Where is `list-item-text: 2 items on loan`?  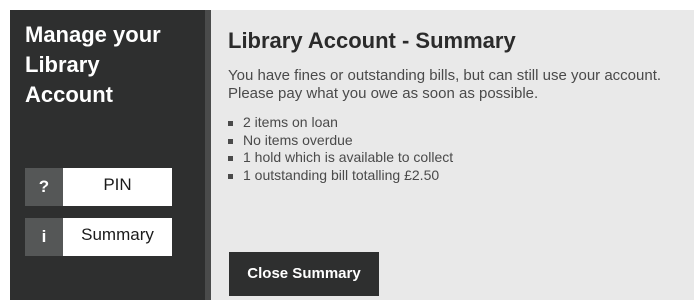 list-item-text: 2 items on loan is located at coordinates (290, 122).